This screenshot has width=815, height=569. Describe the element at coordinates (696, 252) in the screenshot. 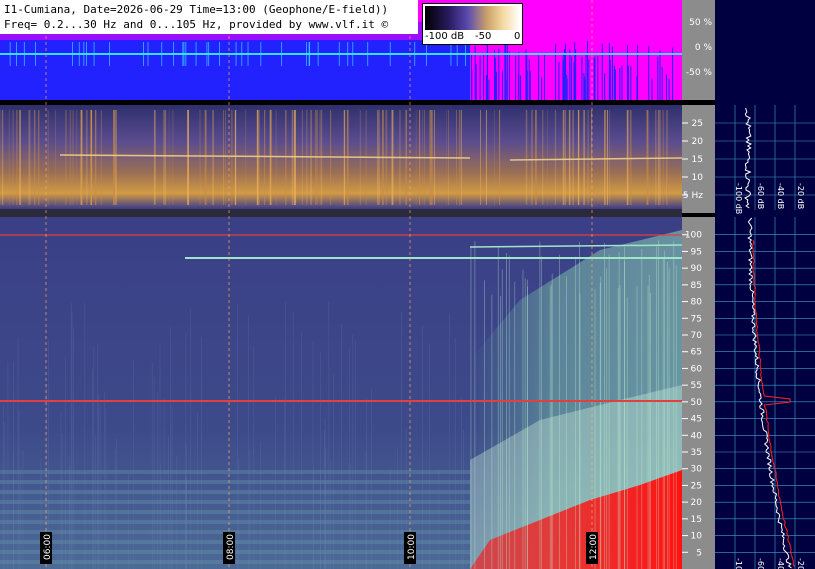

I see `main-frequency-tick-label: 95` at that location.